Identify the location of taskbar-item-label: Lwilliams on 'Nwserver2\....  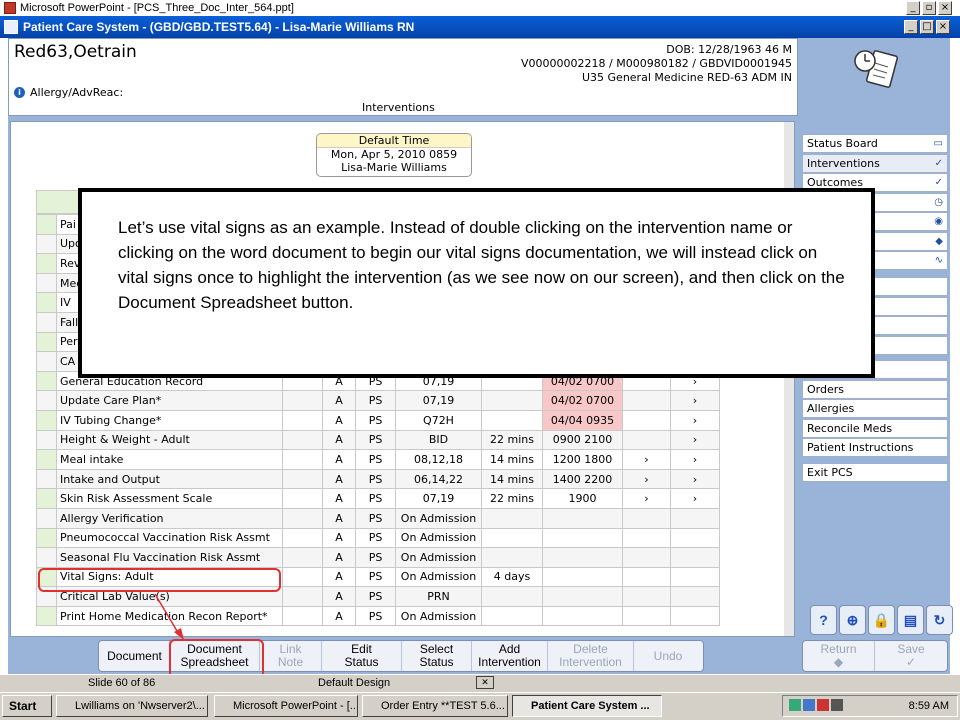
(140, 706).